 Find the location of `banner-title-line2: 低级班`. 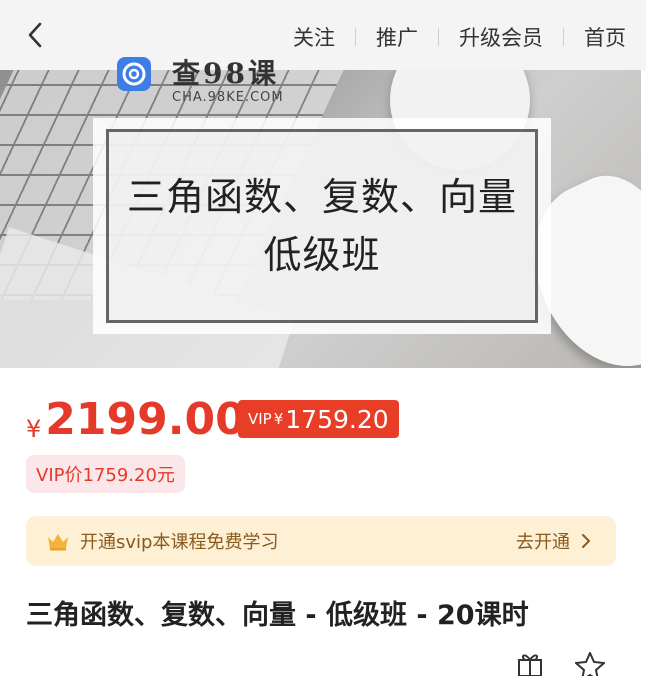

banner-title-line2: 低级班 is located at coordinates (322, 255).